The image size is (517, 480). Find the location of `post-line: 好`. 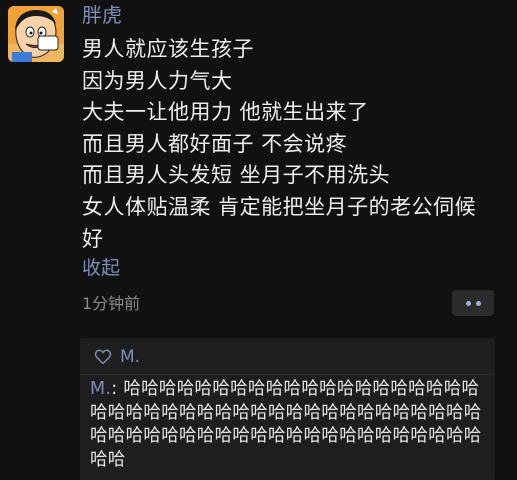

post-line: 好 is located at coordinates (93, 238).